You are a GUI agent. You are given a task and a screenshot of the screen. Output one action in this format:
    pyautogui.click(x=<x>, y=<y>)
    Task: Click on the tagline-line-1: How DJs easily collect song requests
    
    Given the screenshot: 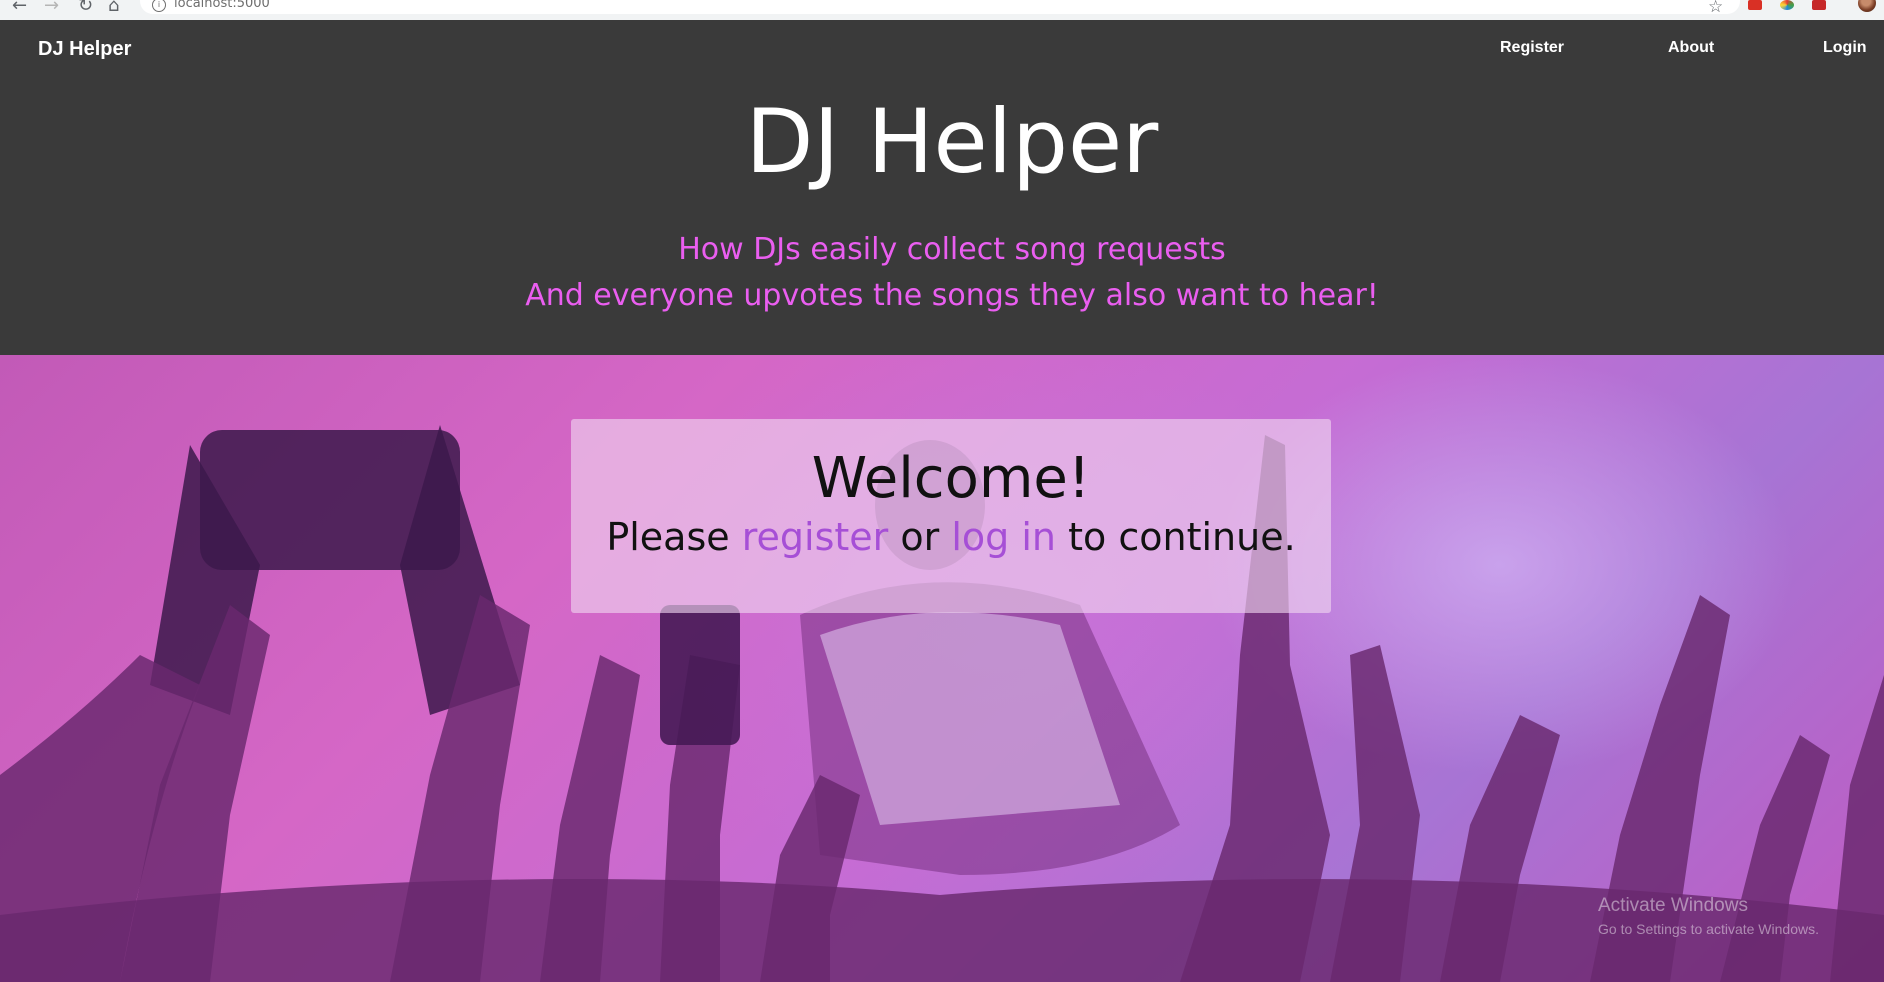 What is the action you would take?
    pyautogui.click(x=952, y=249)
    